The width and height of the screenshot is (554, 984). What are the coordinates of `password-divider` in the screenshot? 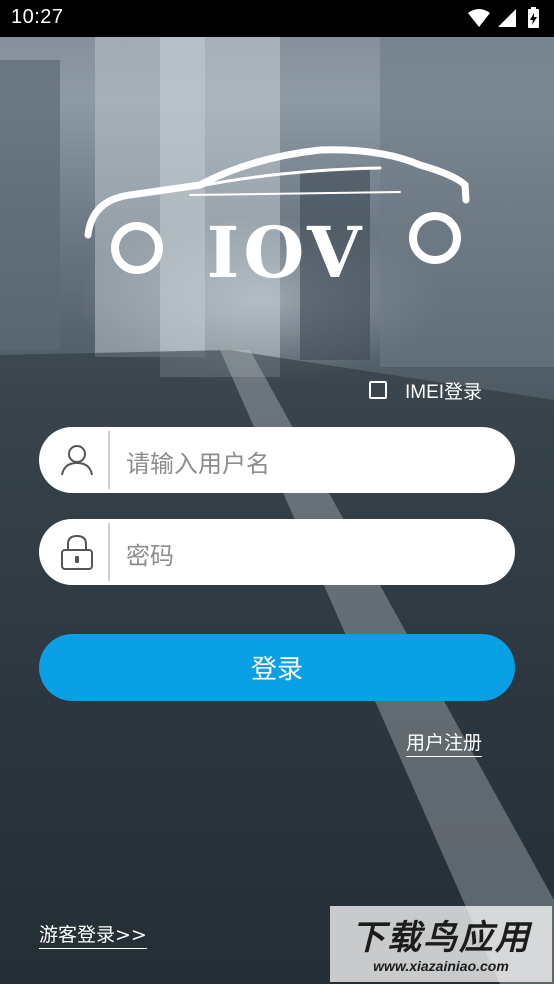 It's located at (109, 552).